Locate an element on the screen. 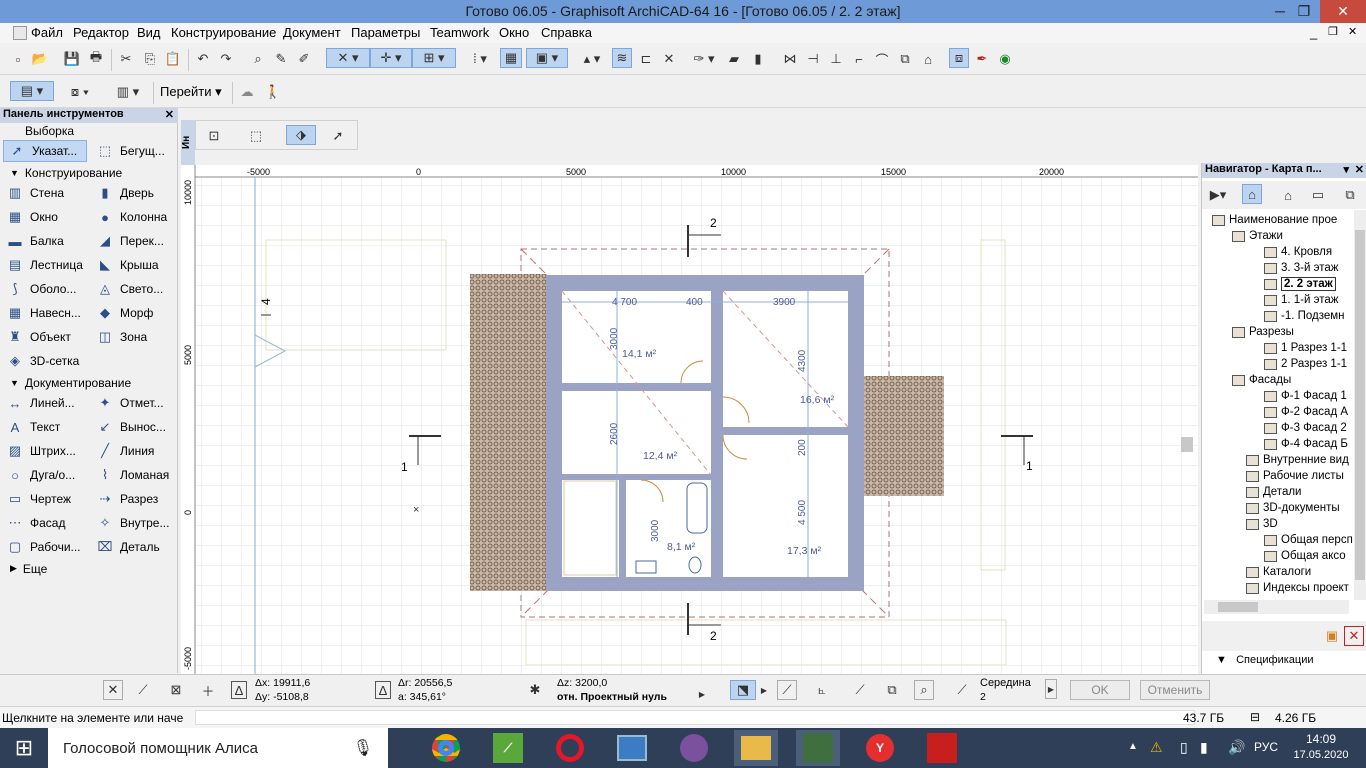 The width and height of the screenshot is (1366, 768). angle-value: a: 345,61° is located at coordinates (422, 697).